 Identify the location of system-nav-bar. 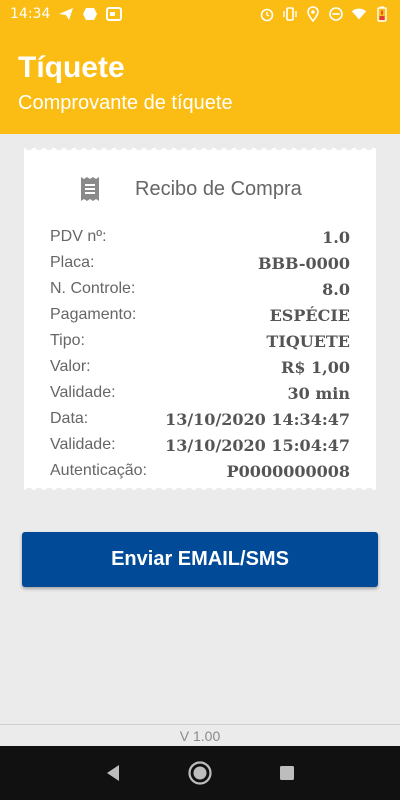
(200, 773).